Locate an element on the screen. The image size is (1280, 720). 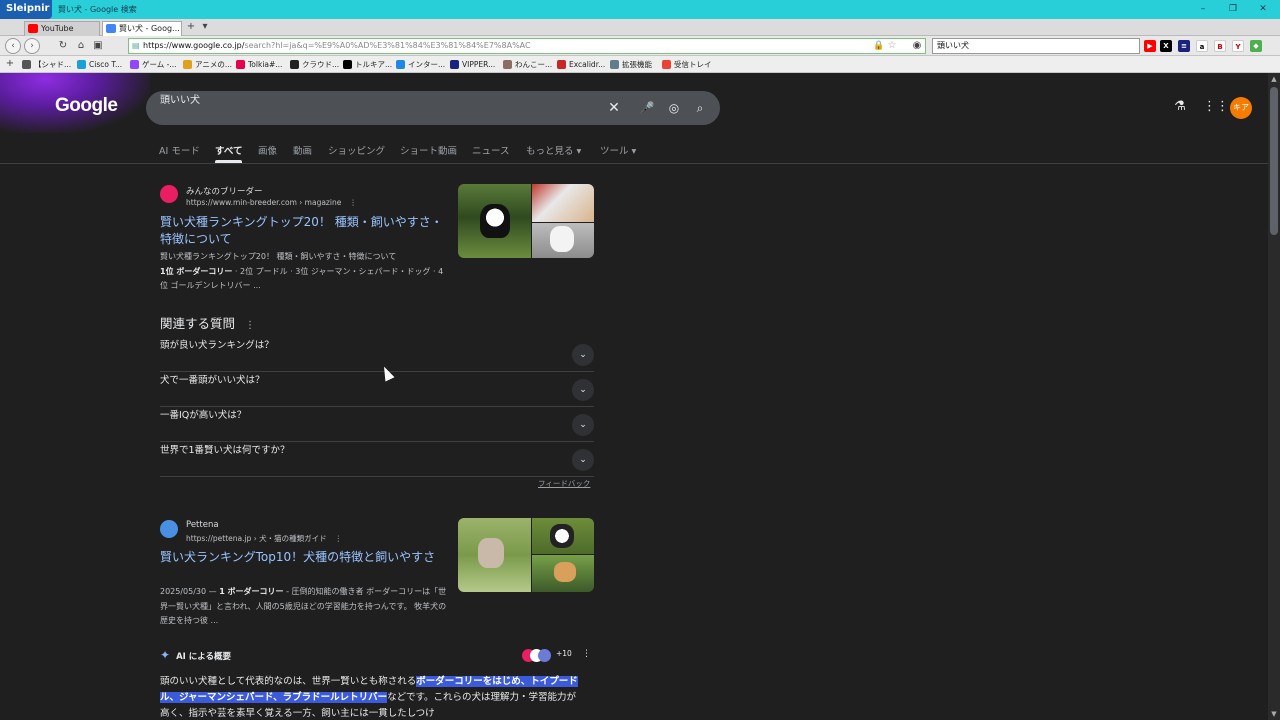
site-url: https://www.min-breeder.com › magazine ⋮ is located at coordinates (271, 202).